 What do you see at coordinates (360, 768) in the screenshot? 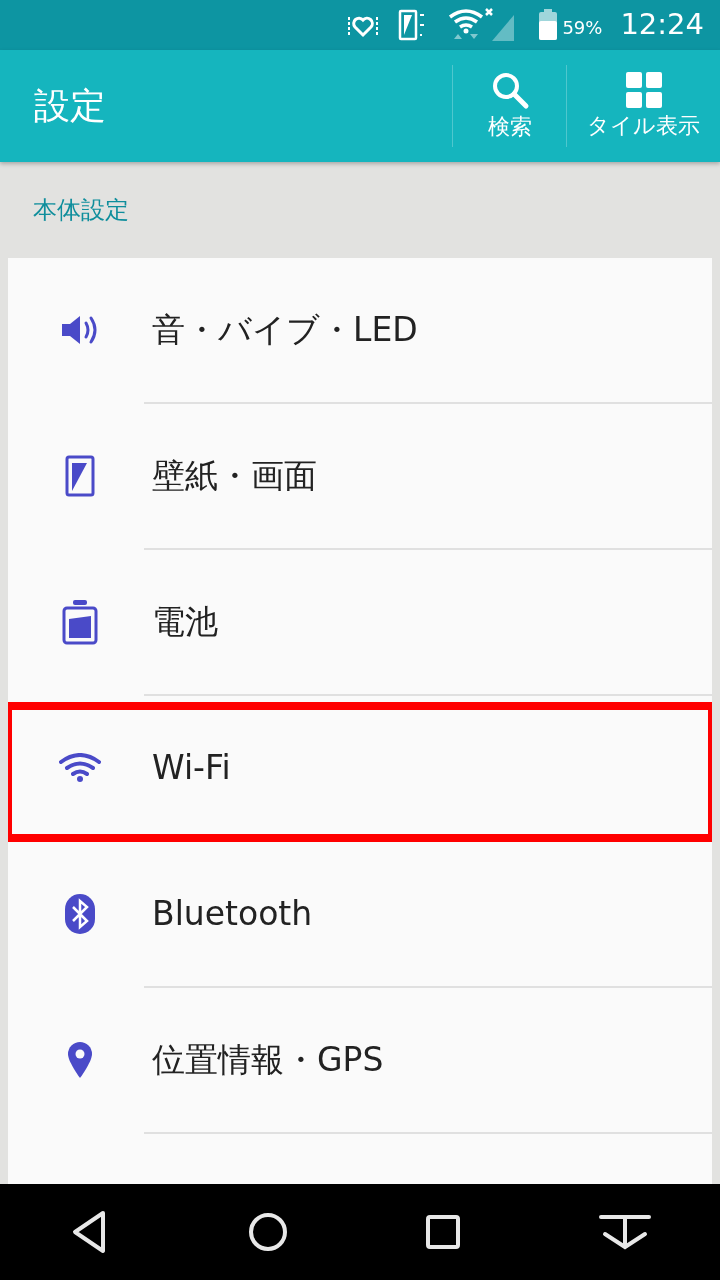
I see `settings-item: Wi-Fi` at bounding box center [360, 768].